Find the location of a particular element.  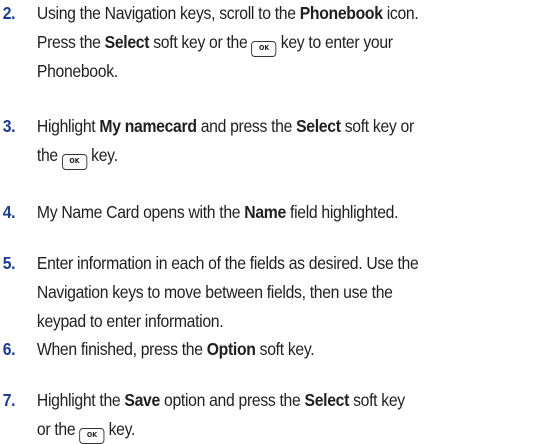

step-number: 5. is located at coordinates (9, 263).